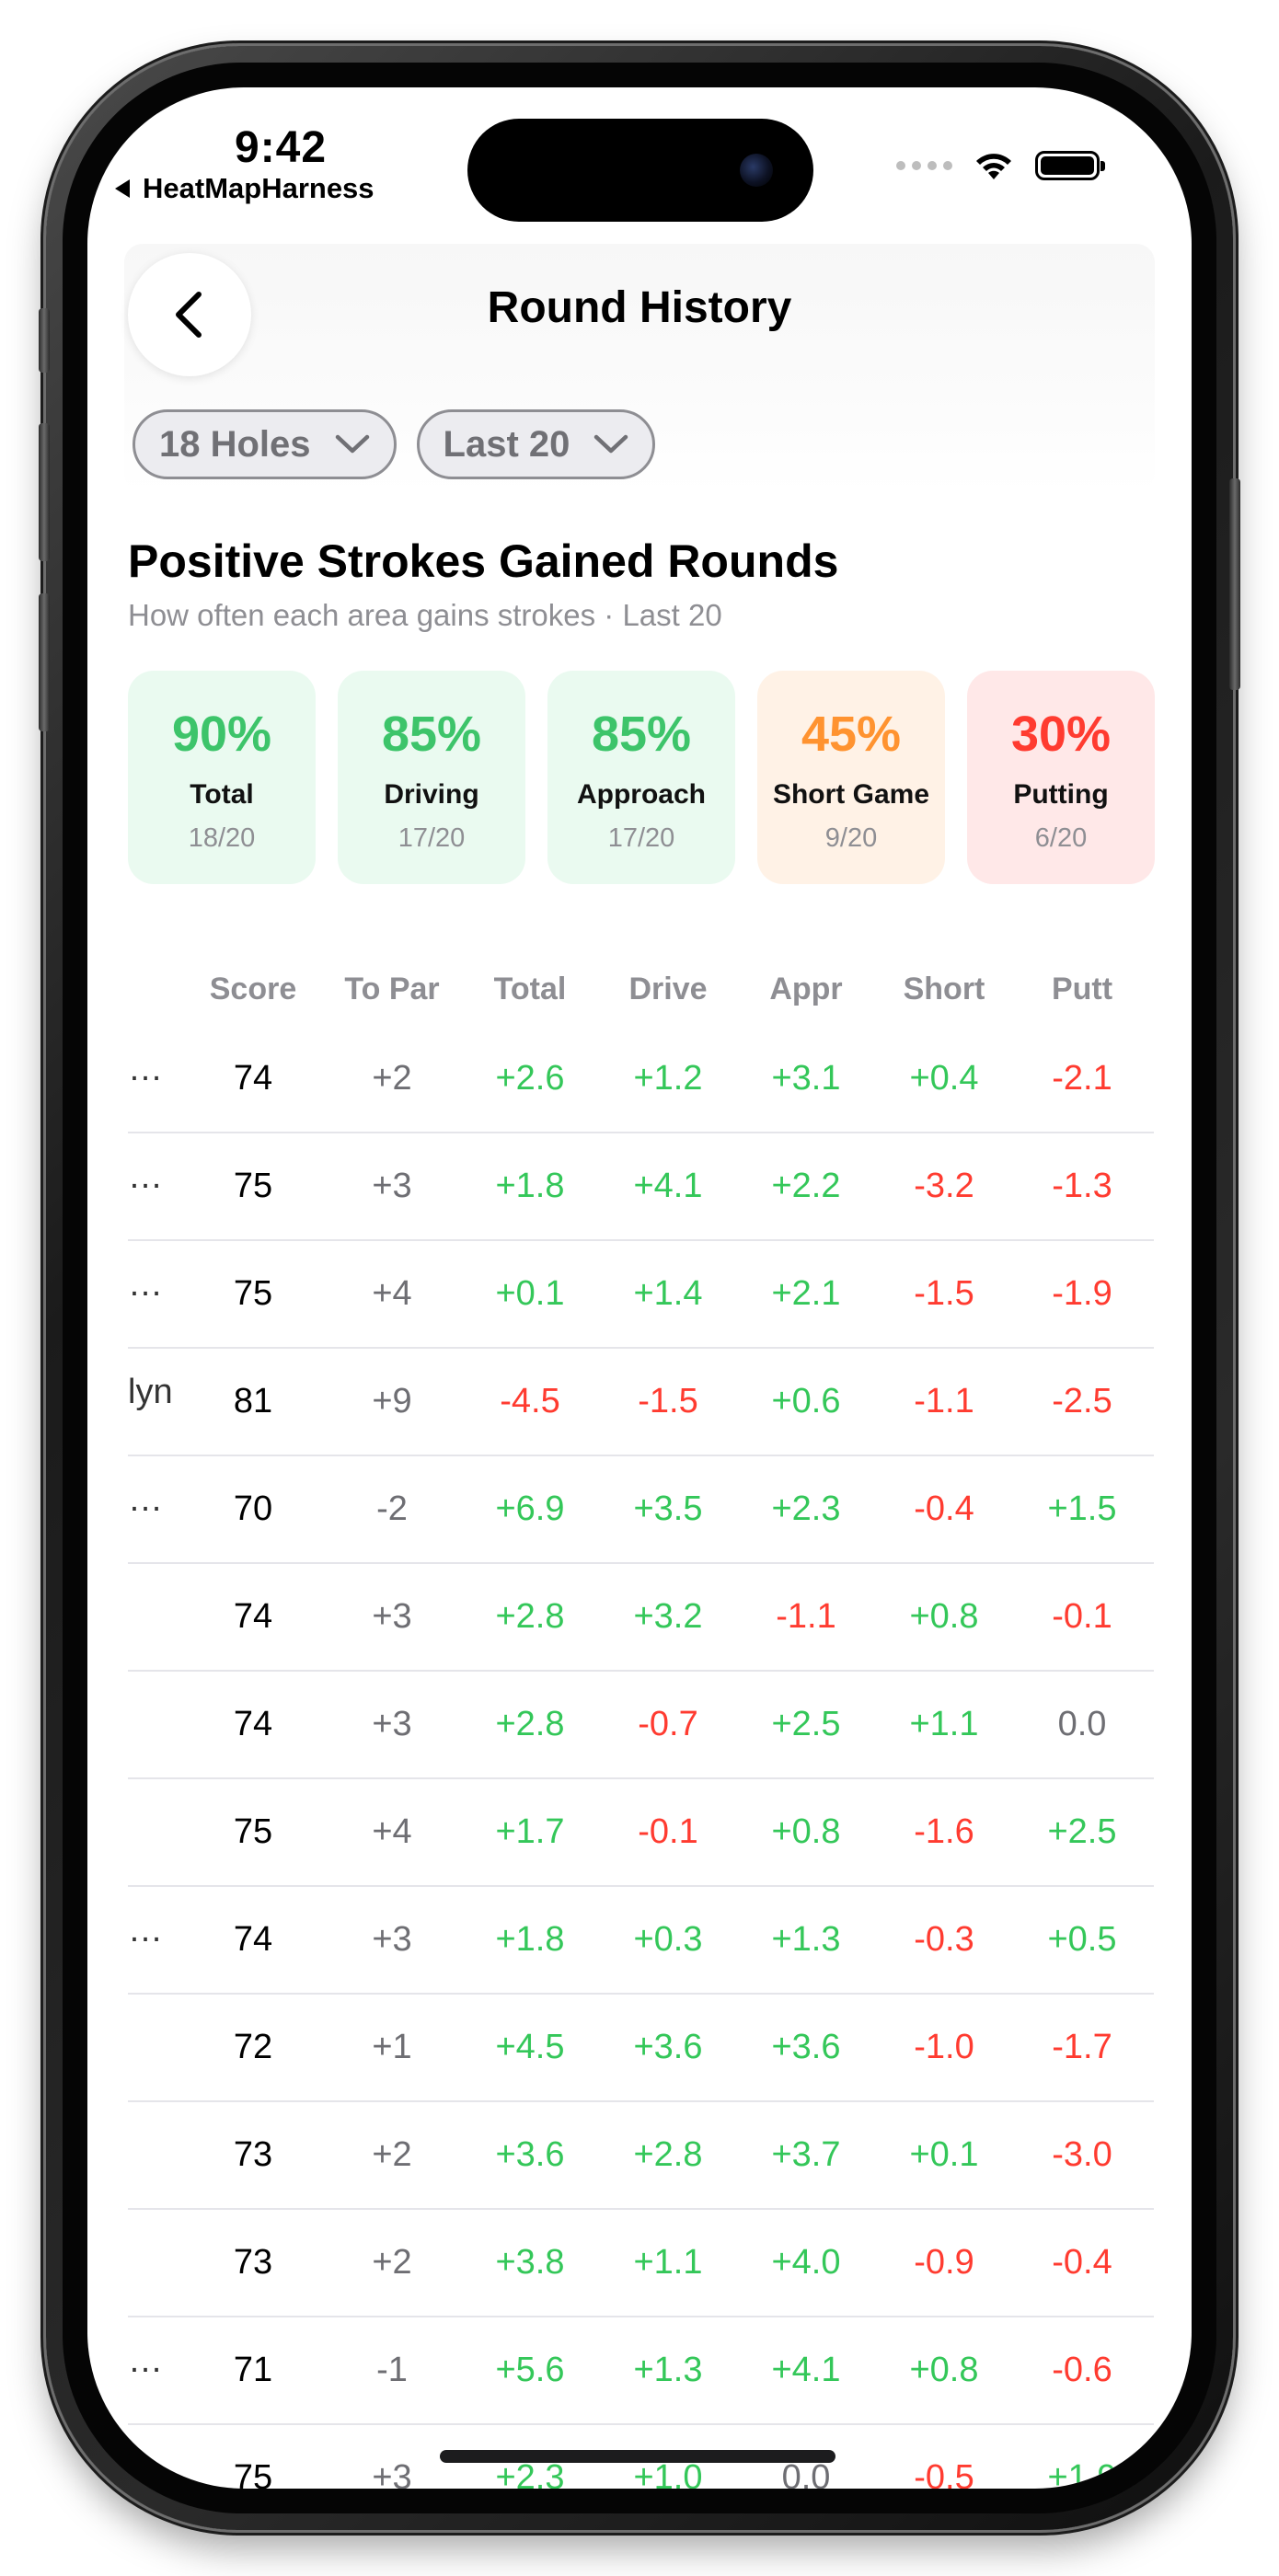  Describe the element at coordinates (641, 1725) in the screenshot. I see `table-row: 74 +3 +2.8 -0.7 +2.5 +1.1 0.0` at that location.